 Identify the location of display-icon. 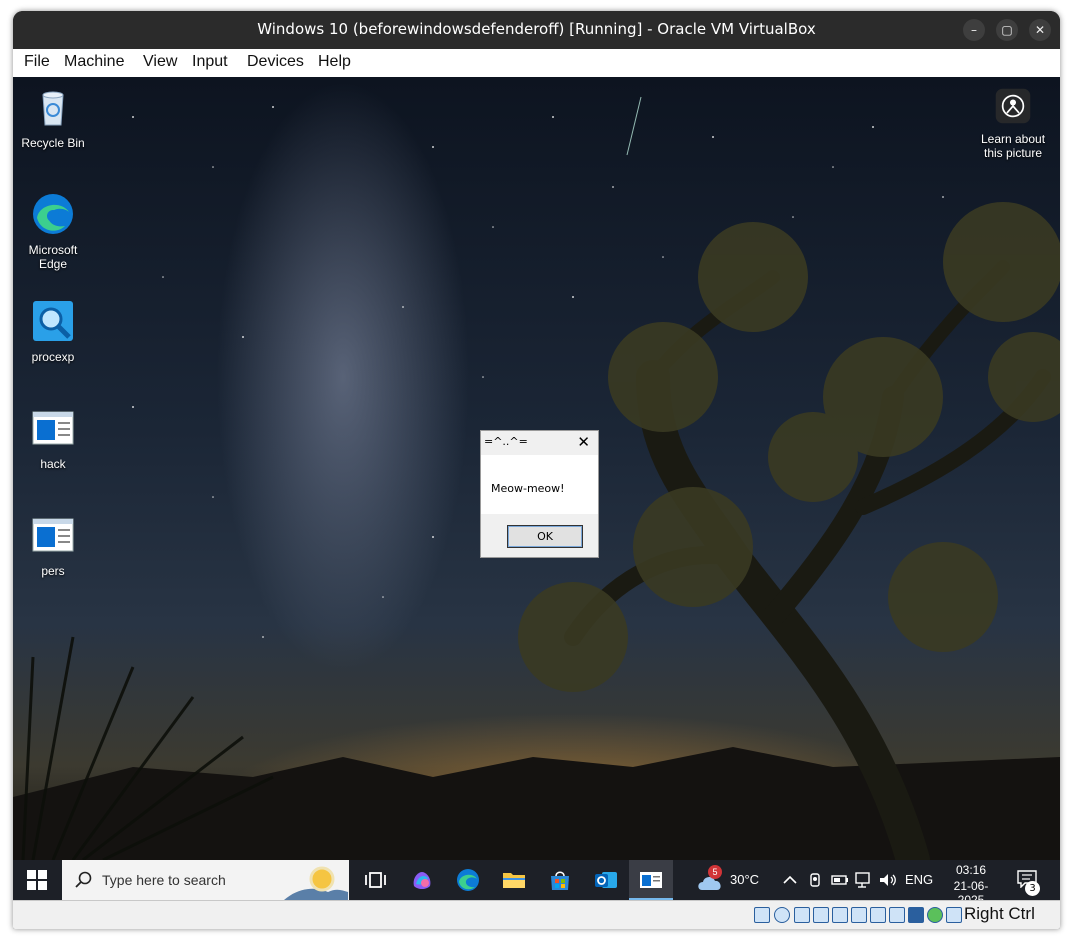
(878, 915).